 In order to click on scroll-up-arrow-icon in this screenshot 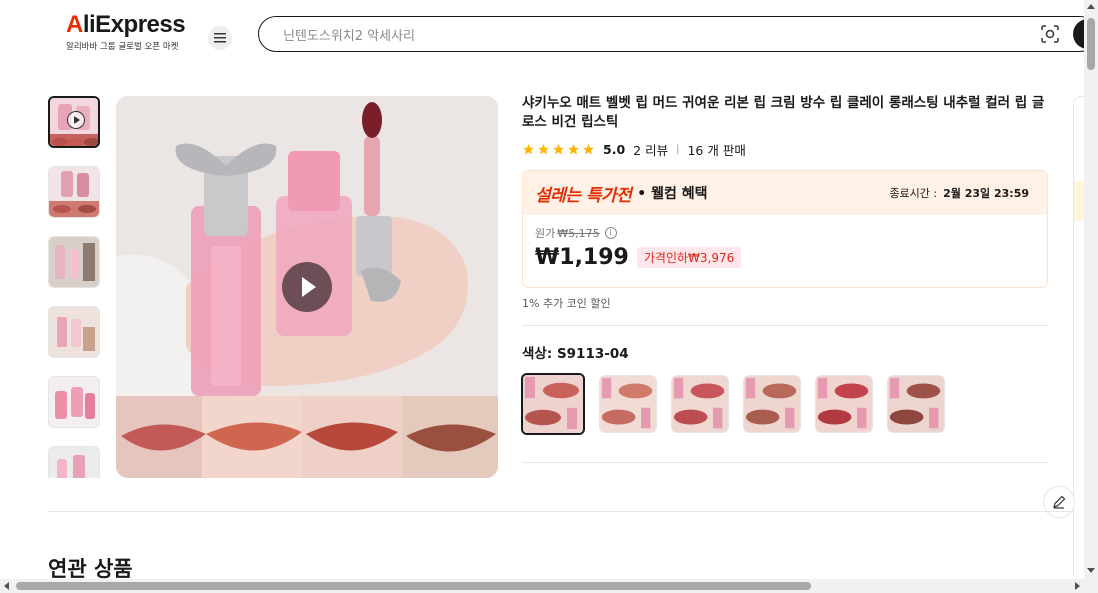, I will do `click(1091, 6)`.